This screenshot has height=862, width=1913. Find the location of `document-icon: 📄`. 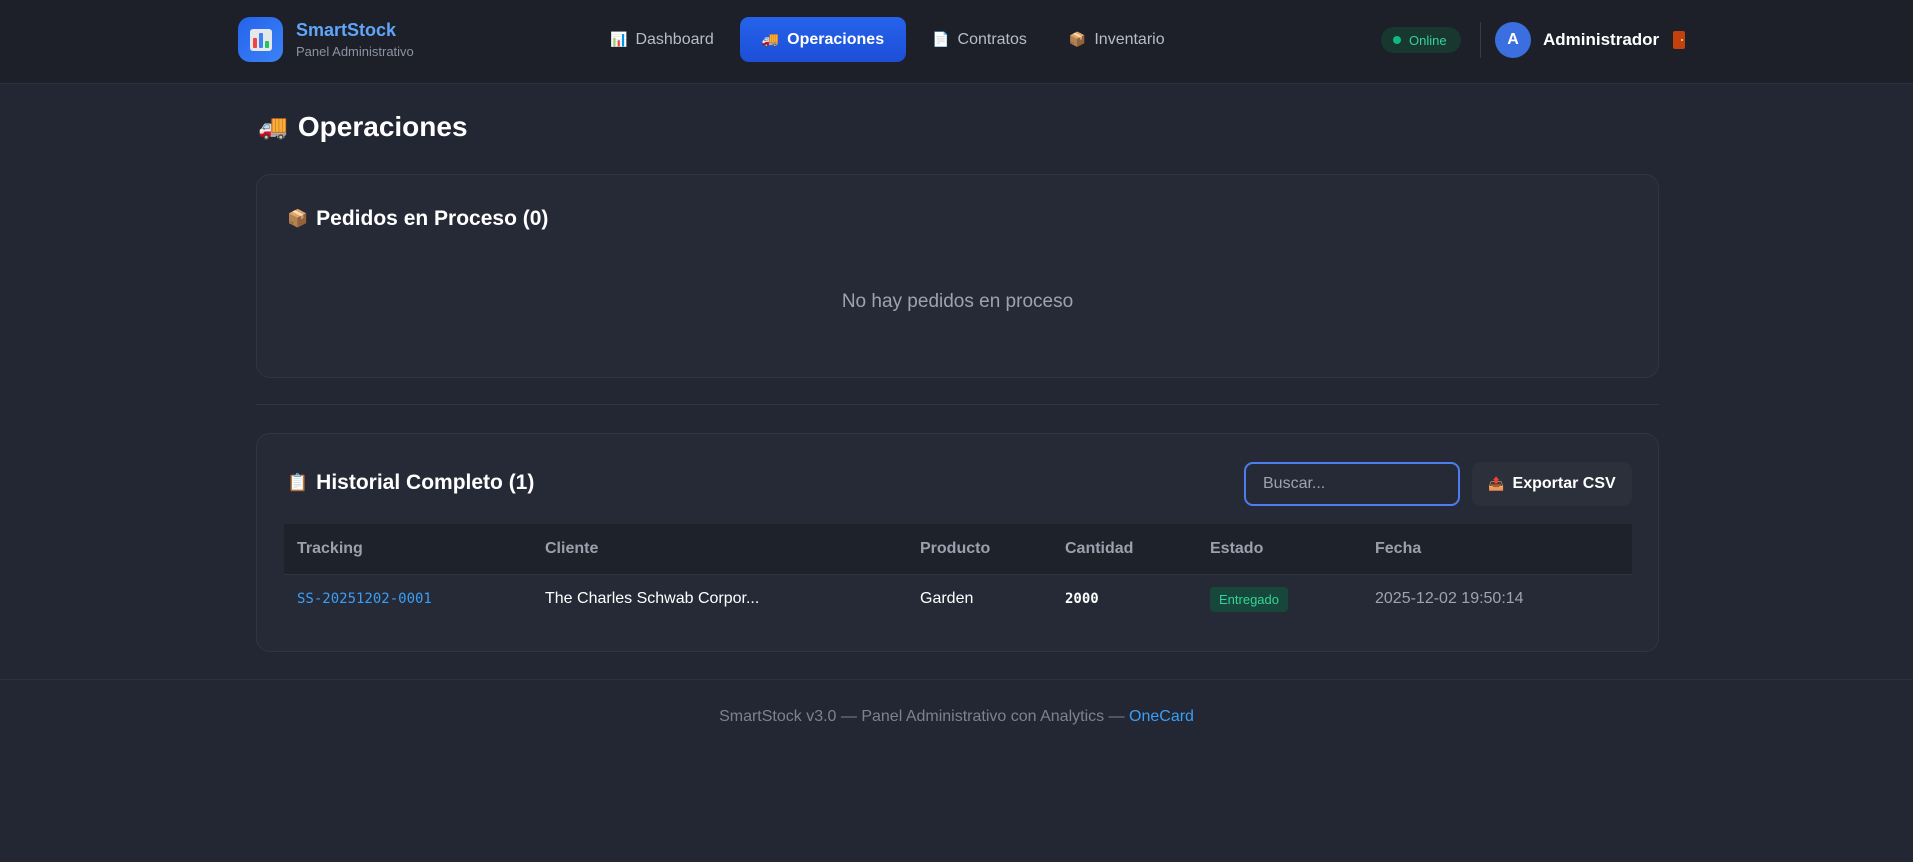

document-icon: 📄 is located at coordinates (941, 39).